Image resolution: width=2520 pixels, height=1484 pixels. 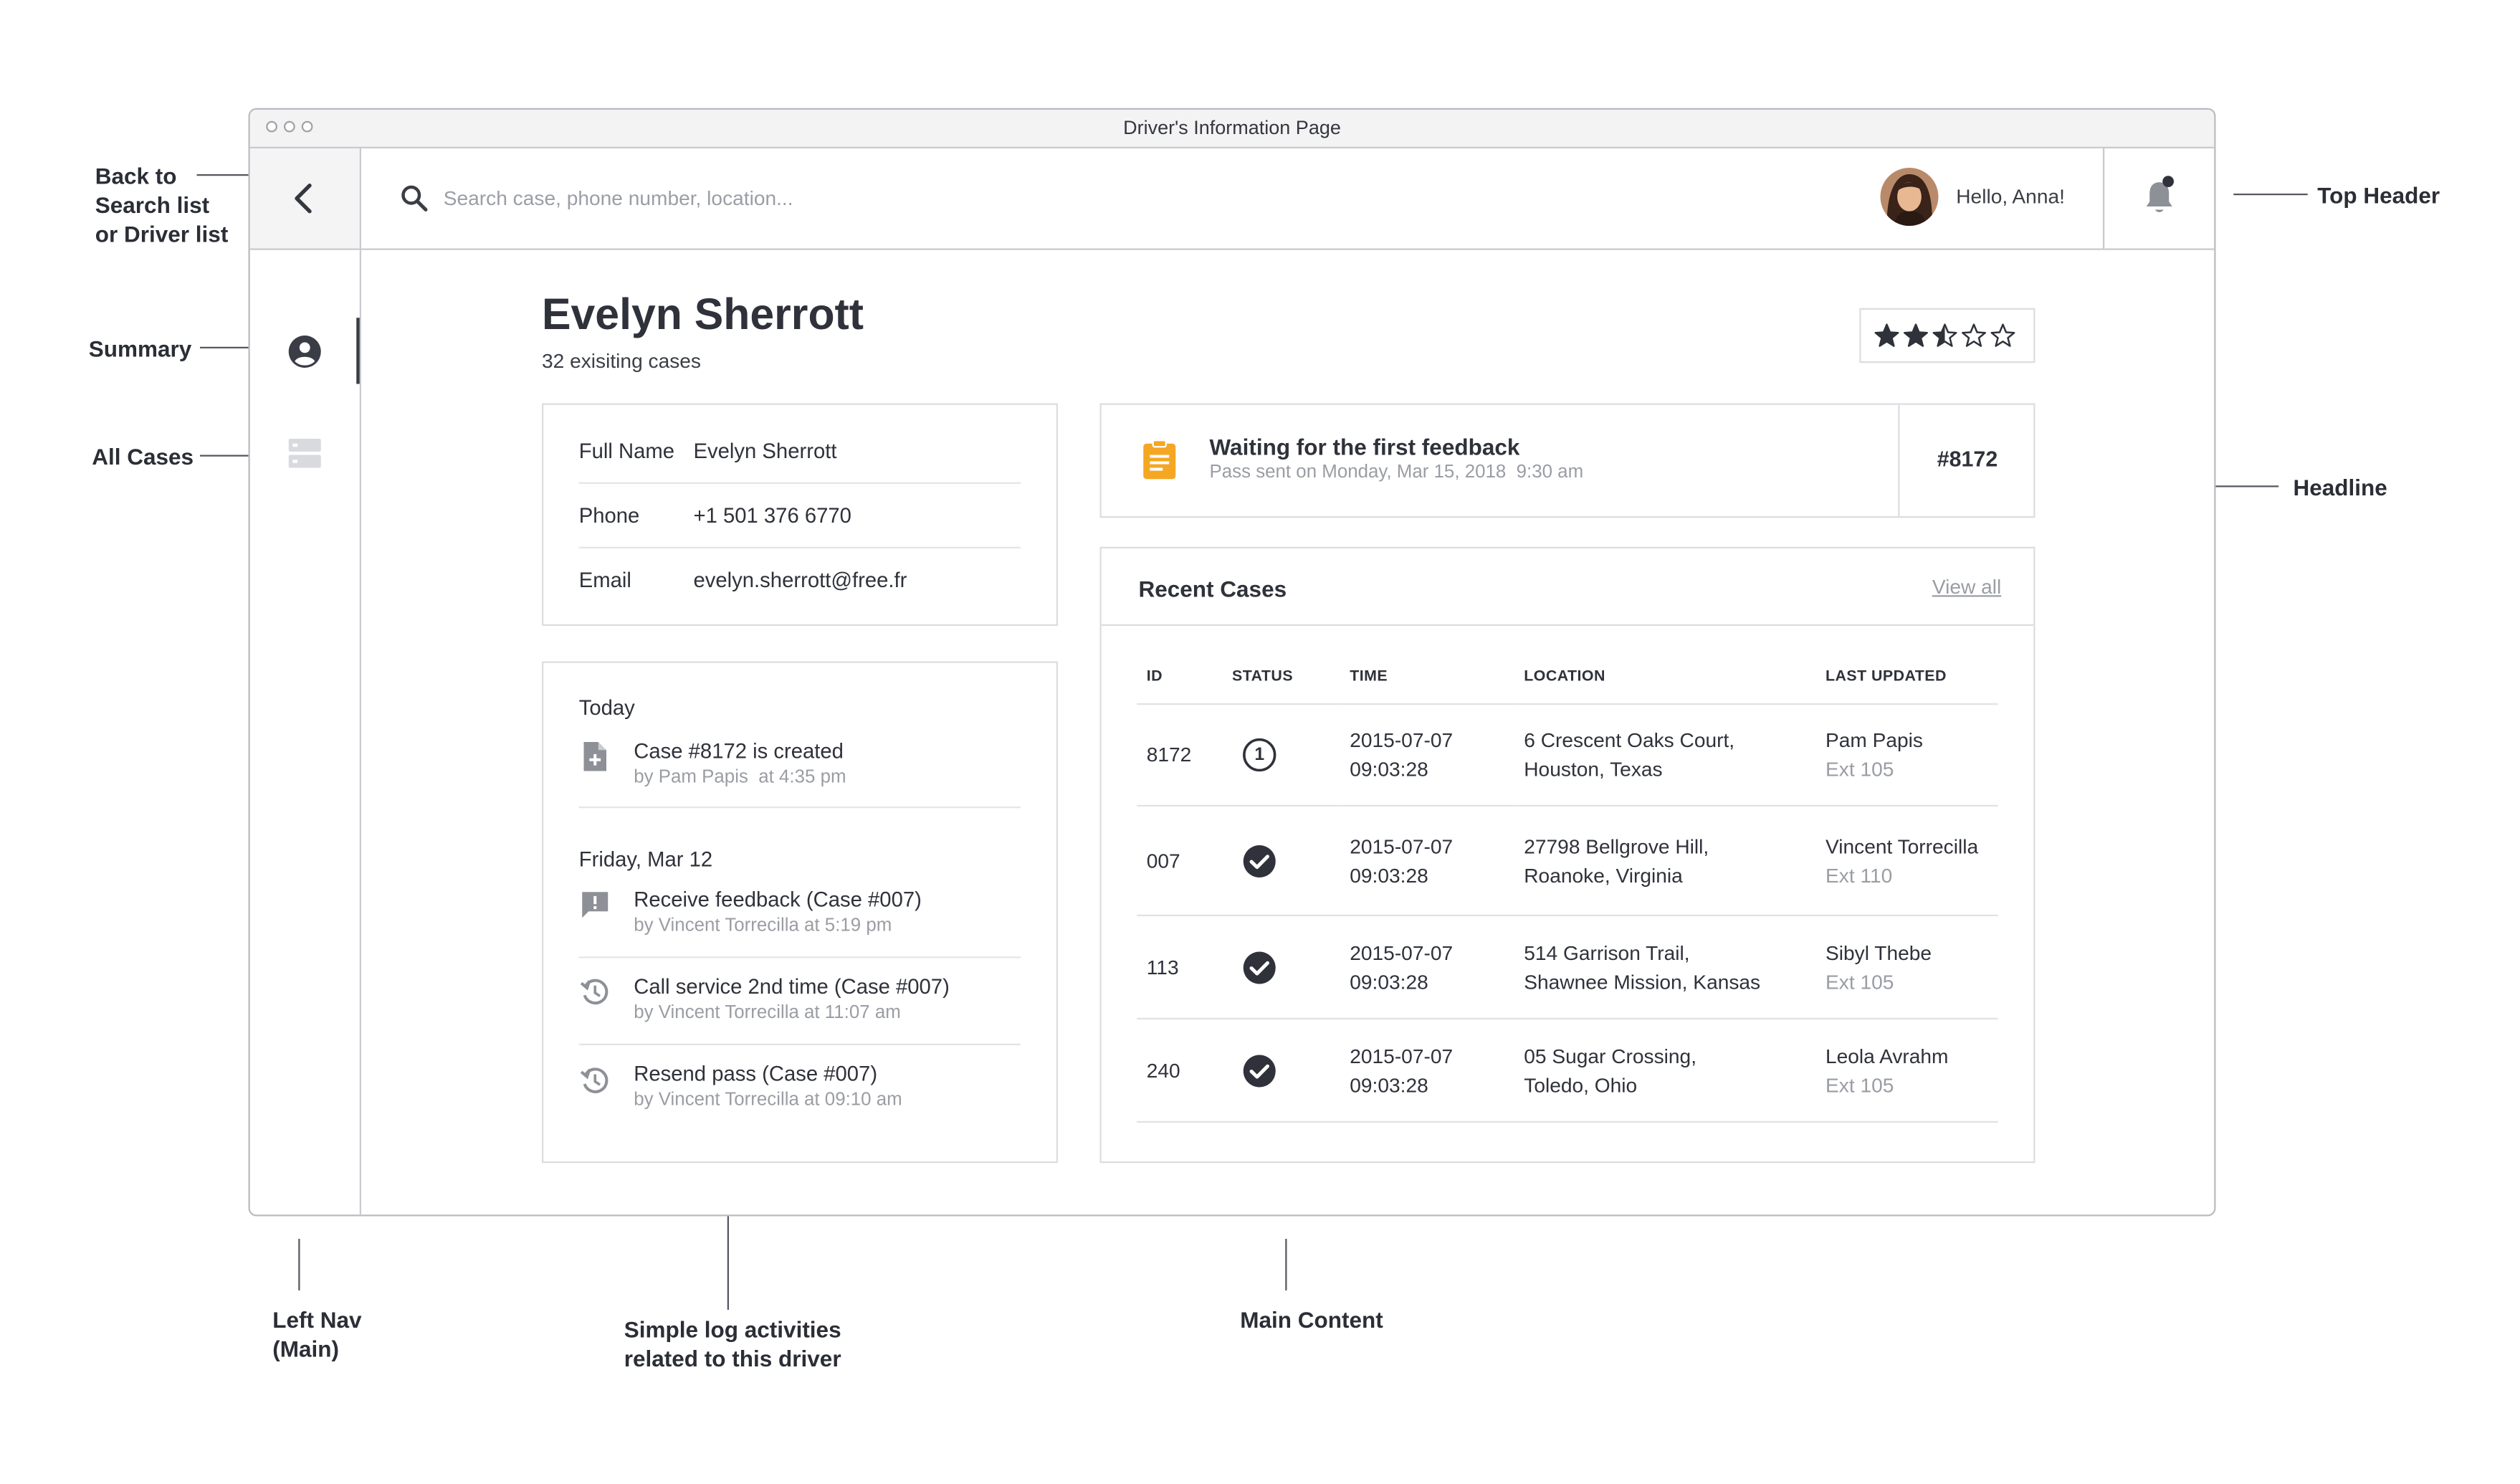 I want to click on annotation-left-nav: Left Nav (Main), so click(x=316, y=1334).